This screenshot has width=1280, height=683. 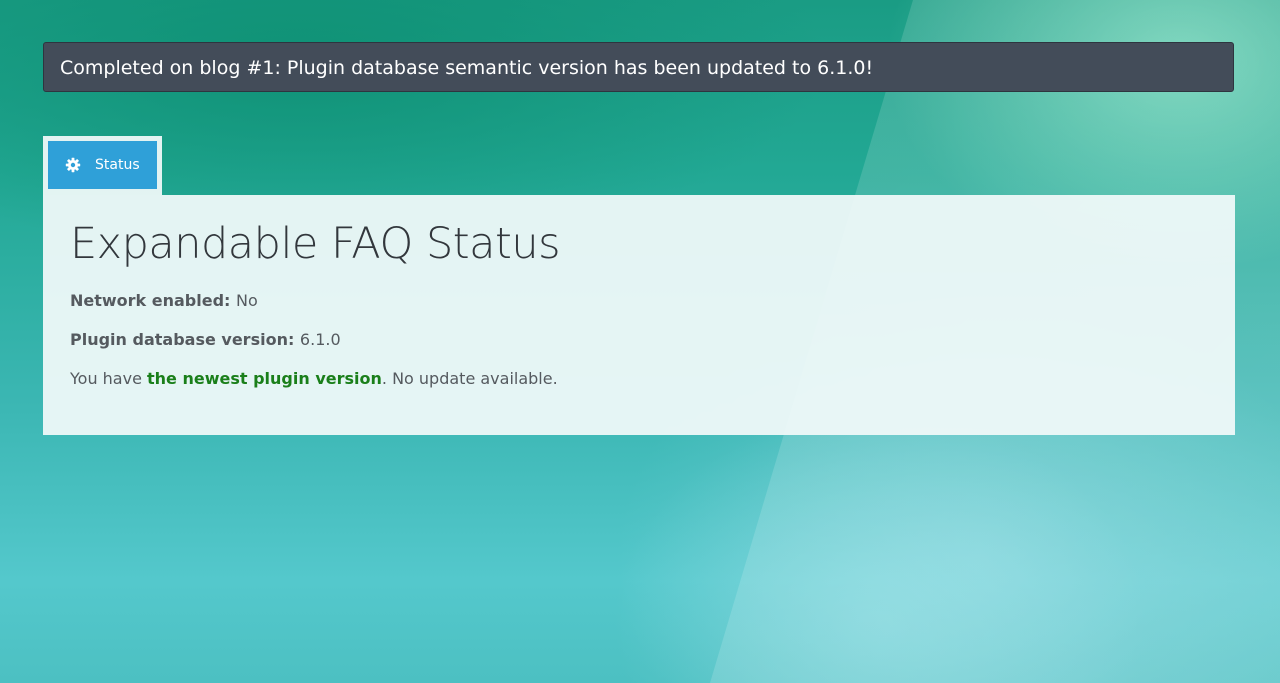 I want to click on plugin-version-prefix: You have, so click(x=109, y=378).